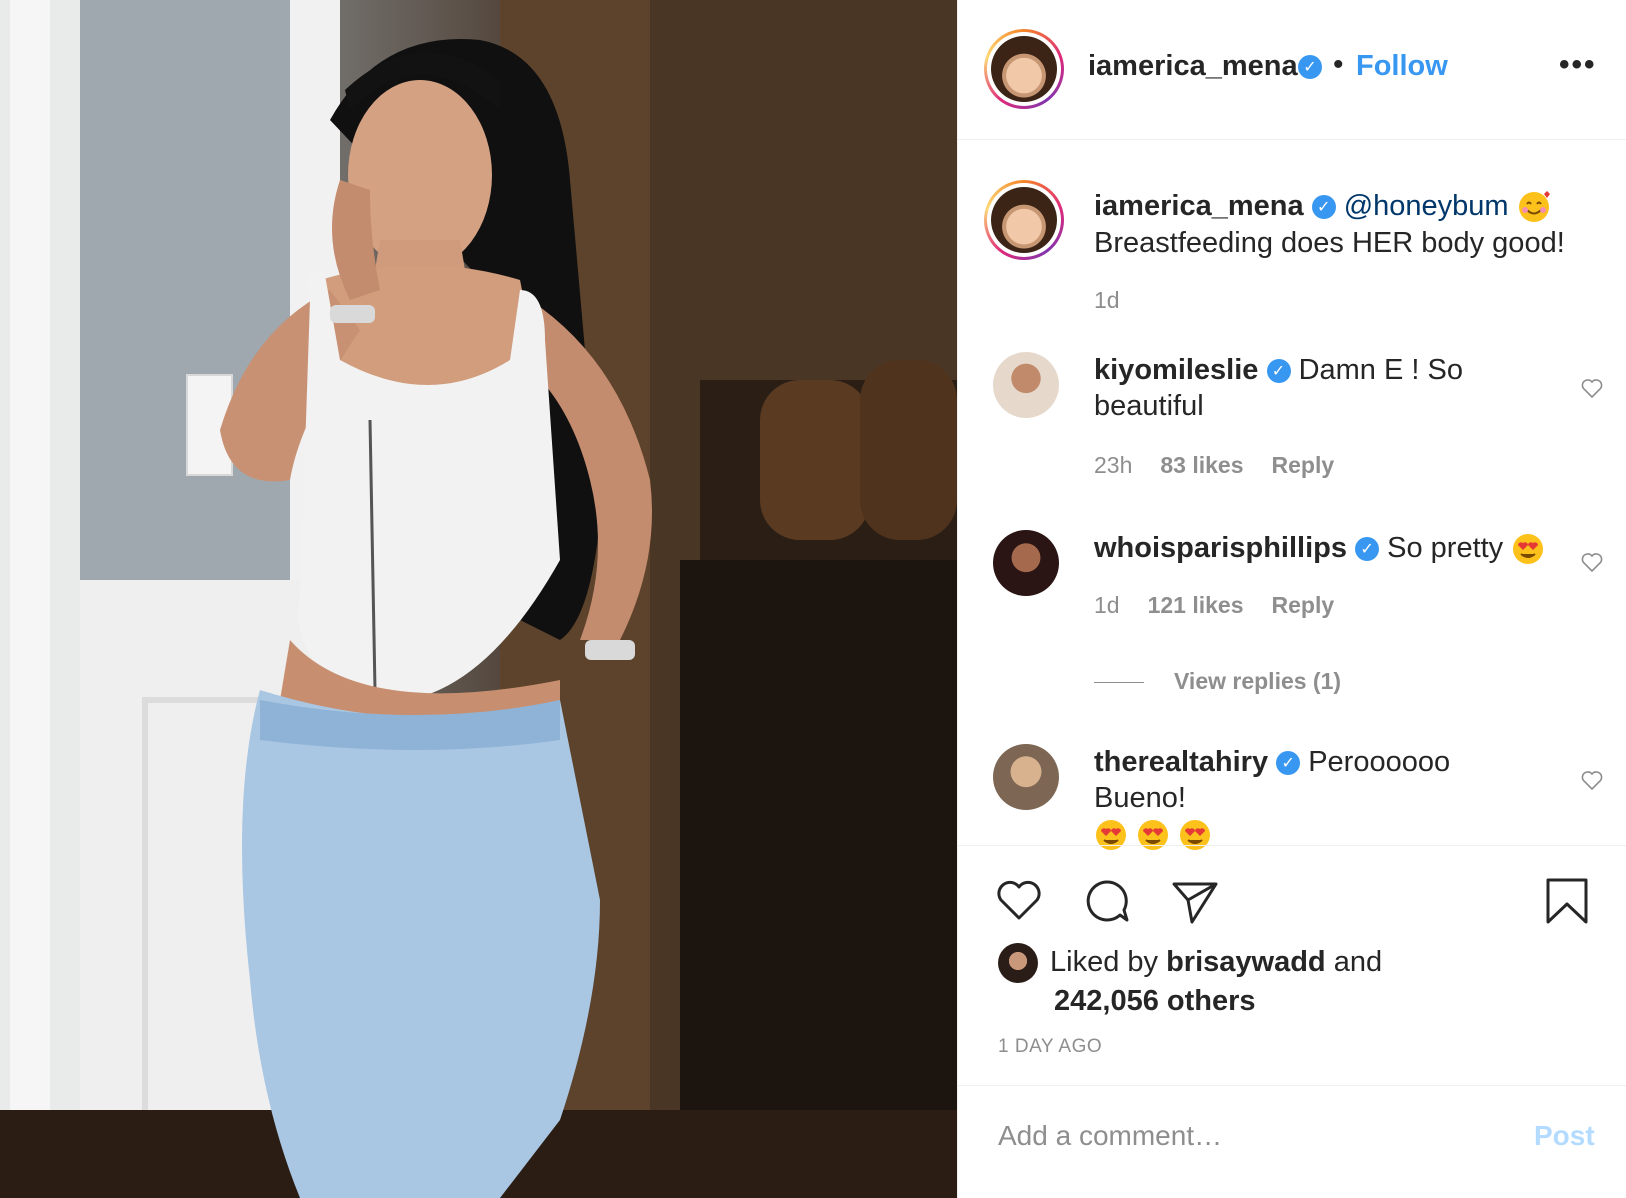  I want to click on share-paper-plane-icon, so click(1195, 901).